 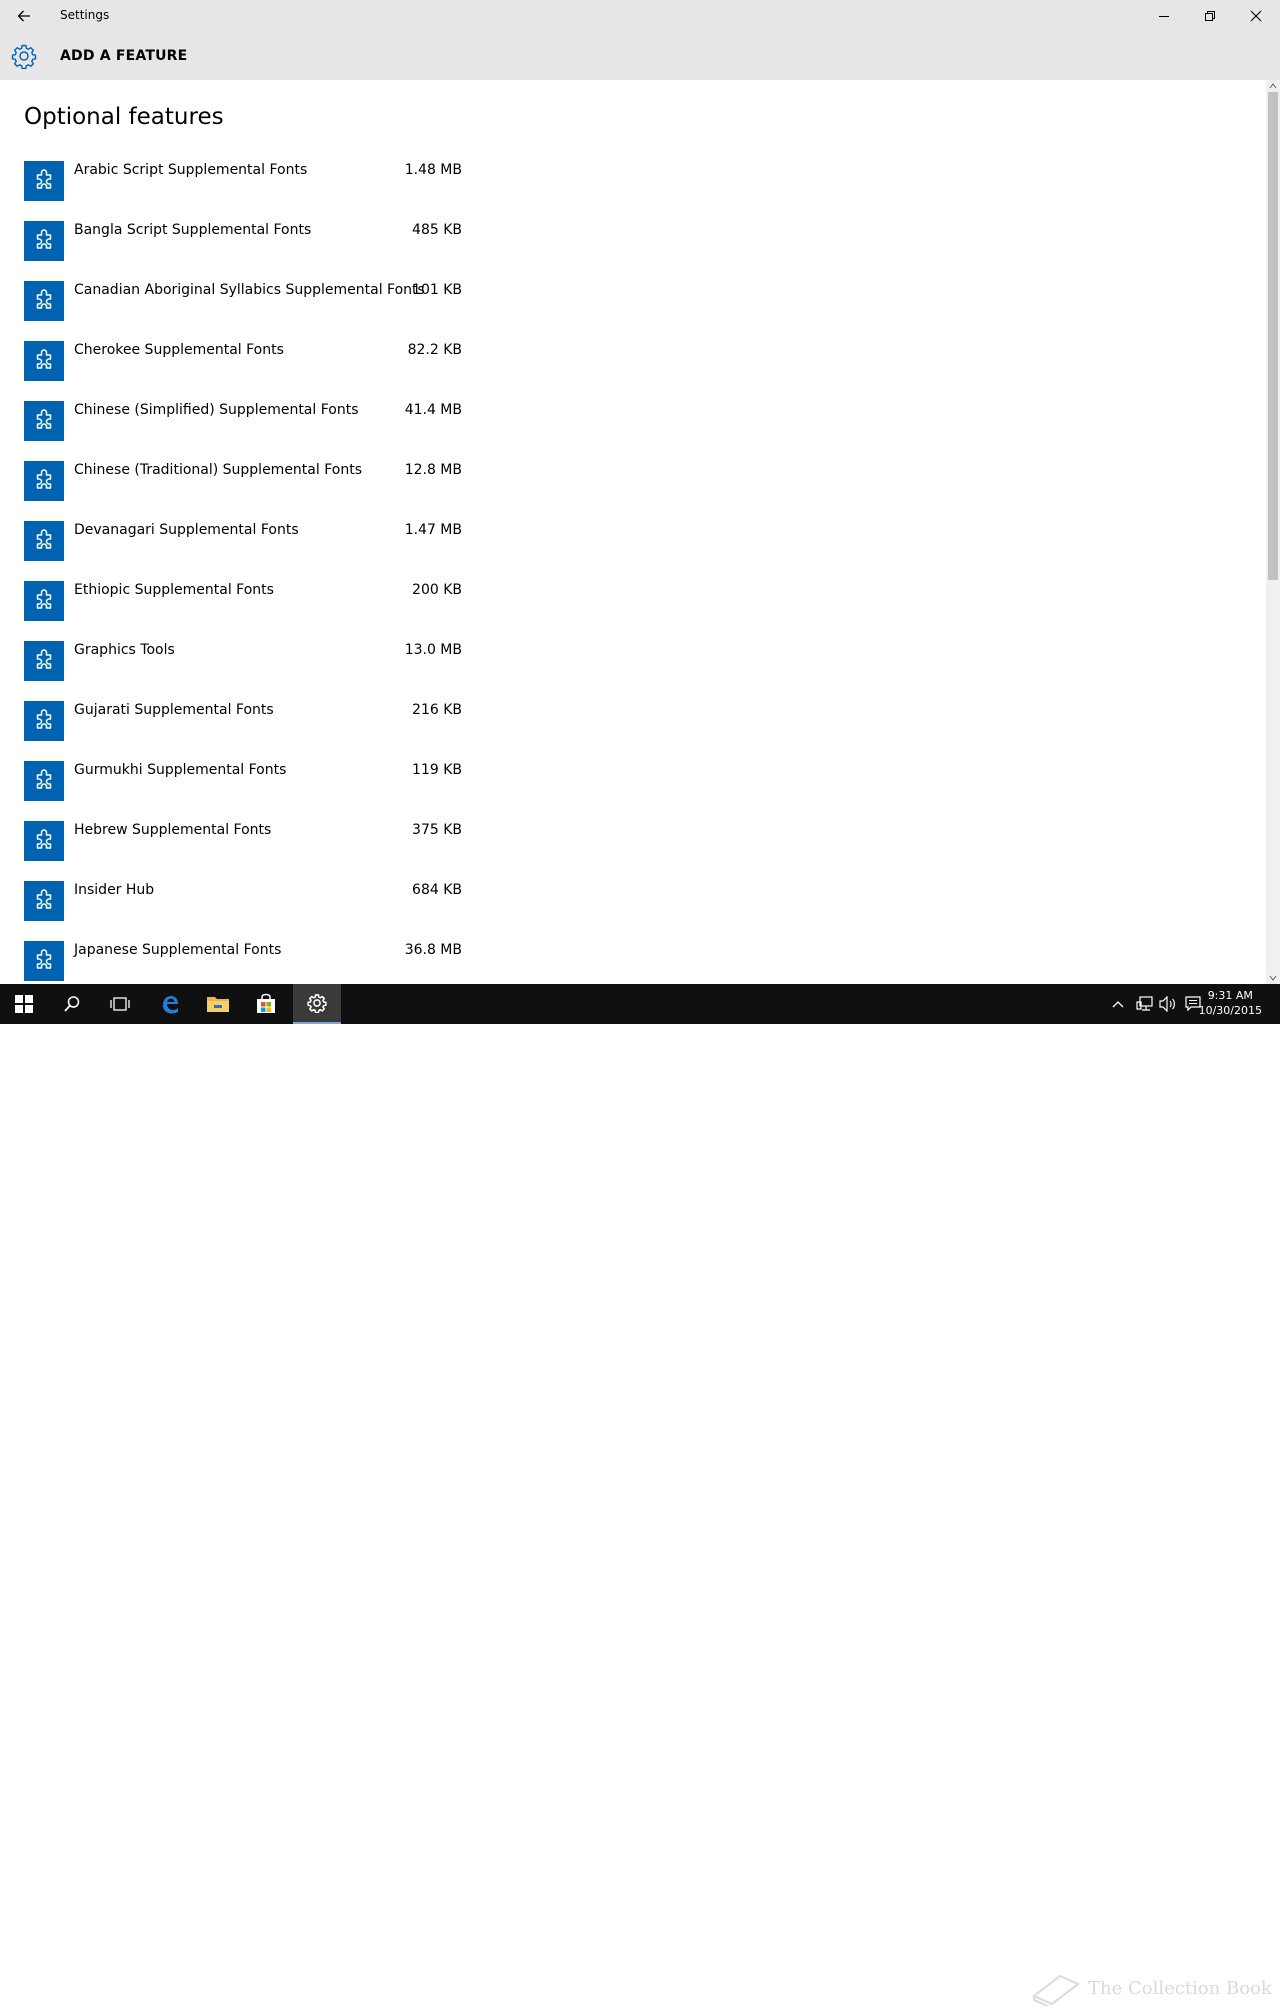 I want to click on vertical-scrollbar, so click(x=1273, y=532).